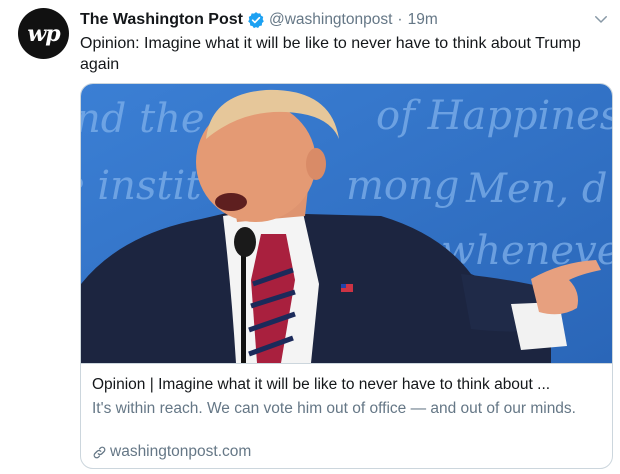 The height and width of the screenshot is (474, 620). What do you see at coordinates (256, 20) in the screenshot?
I see `verified-badge-icon` at bounding box center [256, 20].